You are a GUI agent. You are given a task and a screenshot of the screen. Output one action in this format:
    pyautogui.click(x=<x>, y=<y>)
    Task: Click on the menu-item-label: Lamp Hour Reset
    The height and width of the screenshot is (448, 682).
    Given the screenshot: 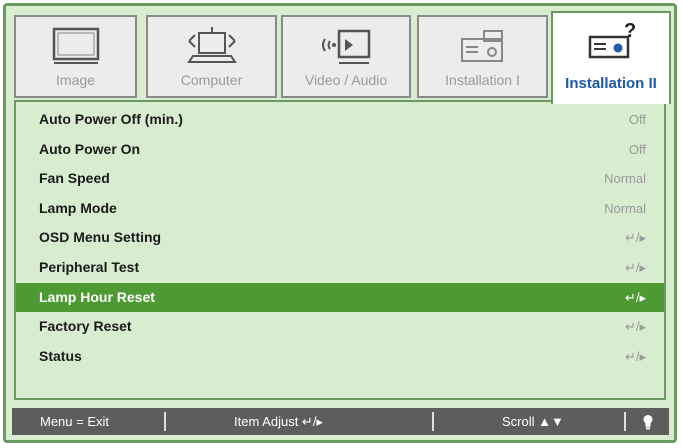 What is the action you would take?
    pyautogui.click(x=97, y=296)
    